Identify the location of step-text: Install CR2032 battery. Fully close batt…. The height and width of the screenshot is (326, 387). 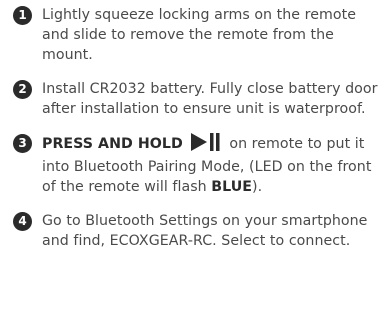
(210, 99).